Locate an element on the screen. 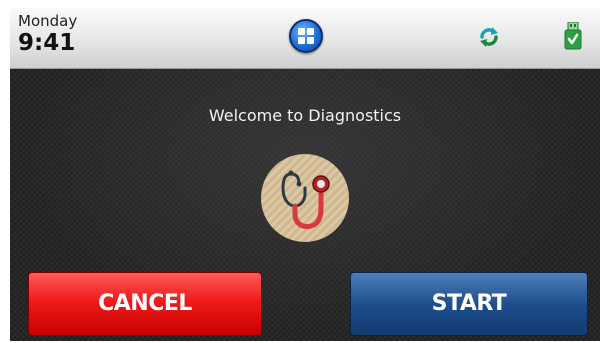 This screenshot has width=603, height=343. home-button is located at coordinates (306, 36).